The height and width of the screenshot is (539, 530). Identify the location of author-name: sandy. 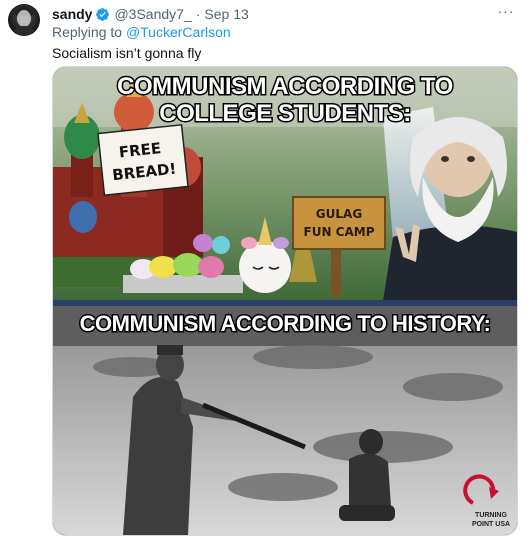
(72, 14).